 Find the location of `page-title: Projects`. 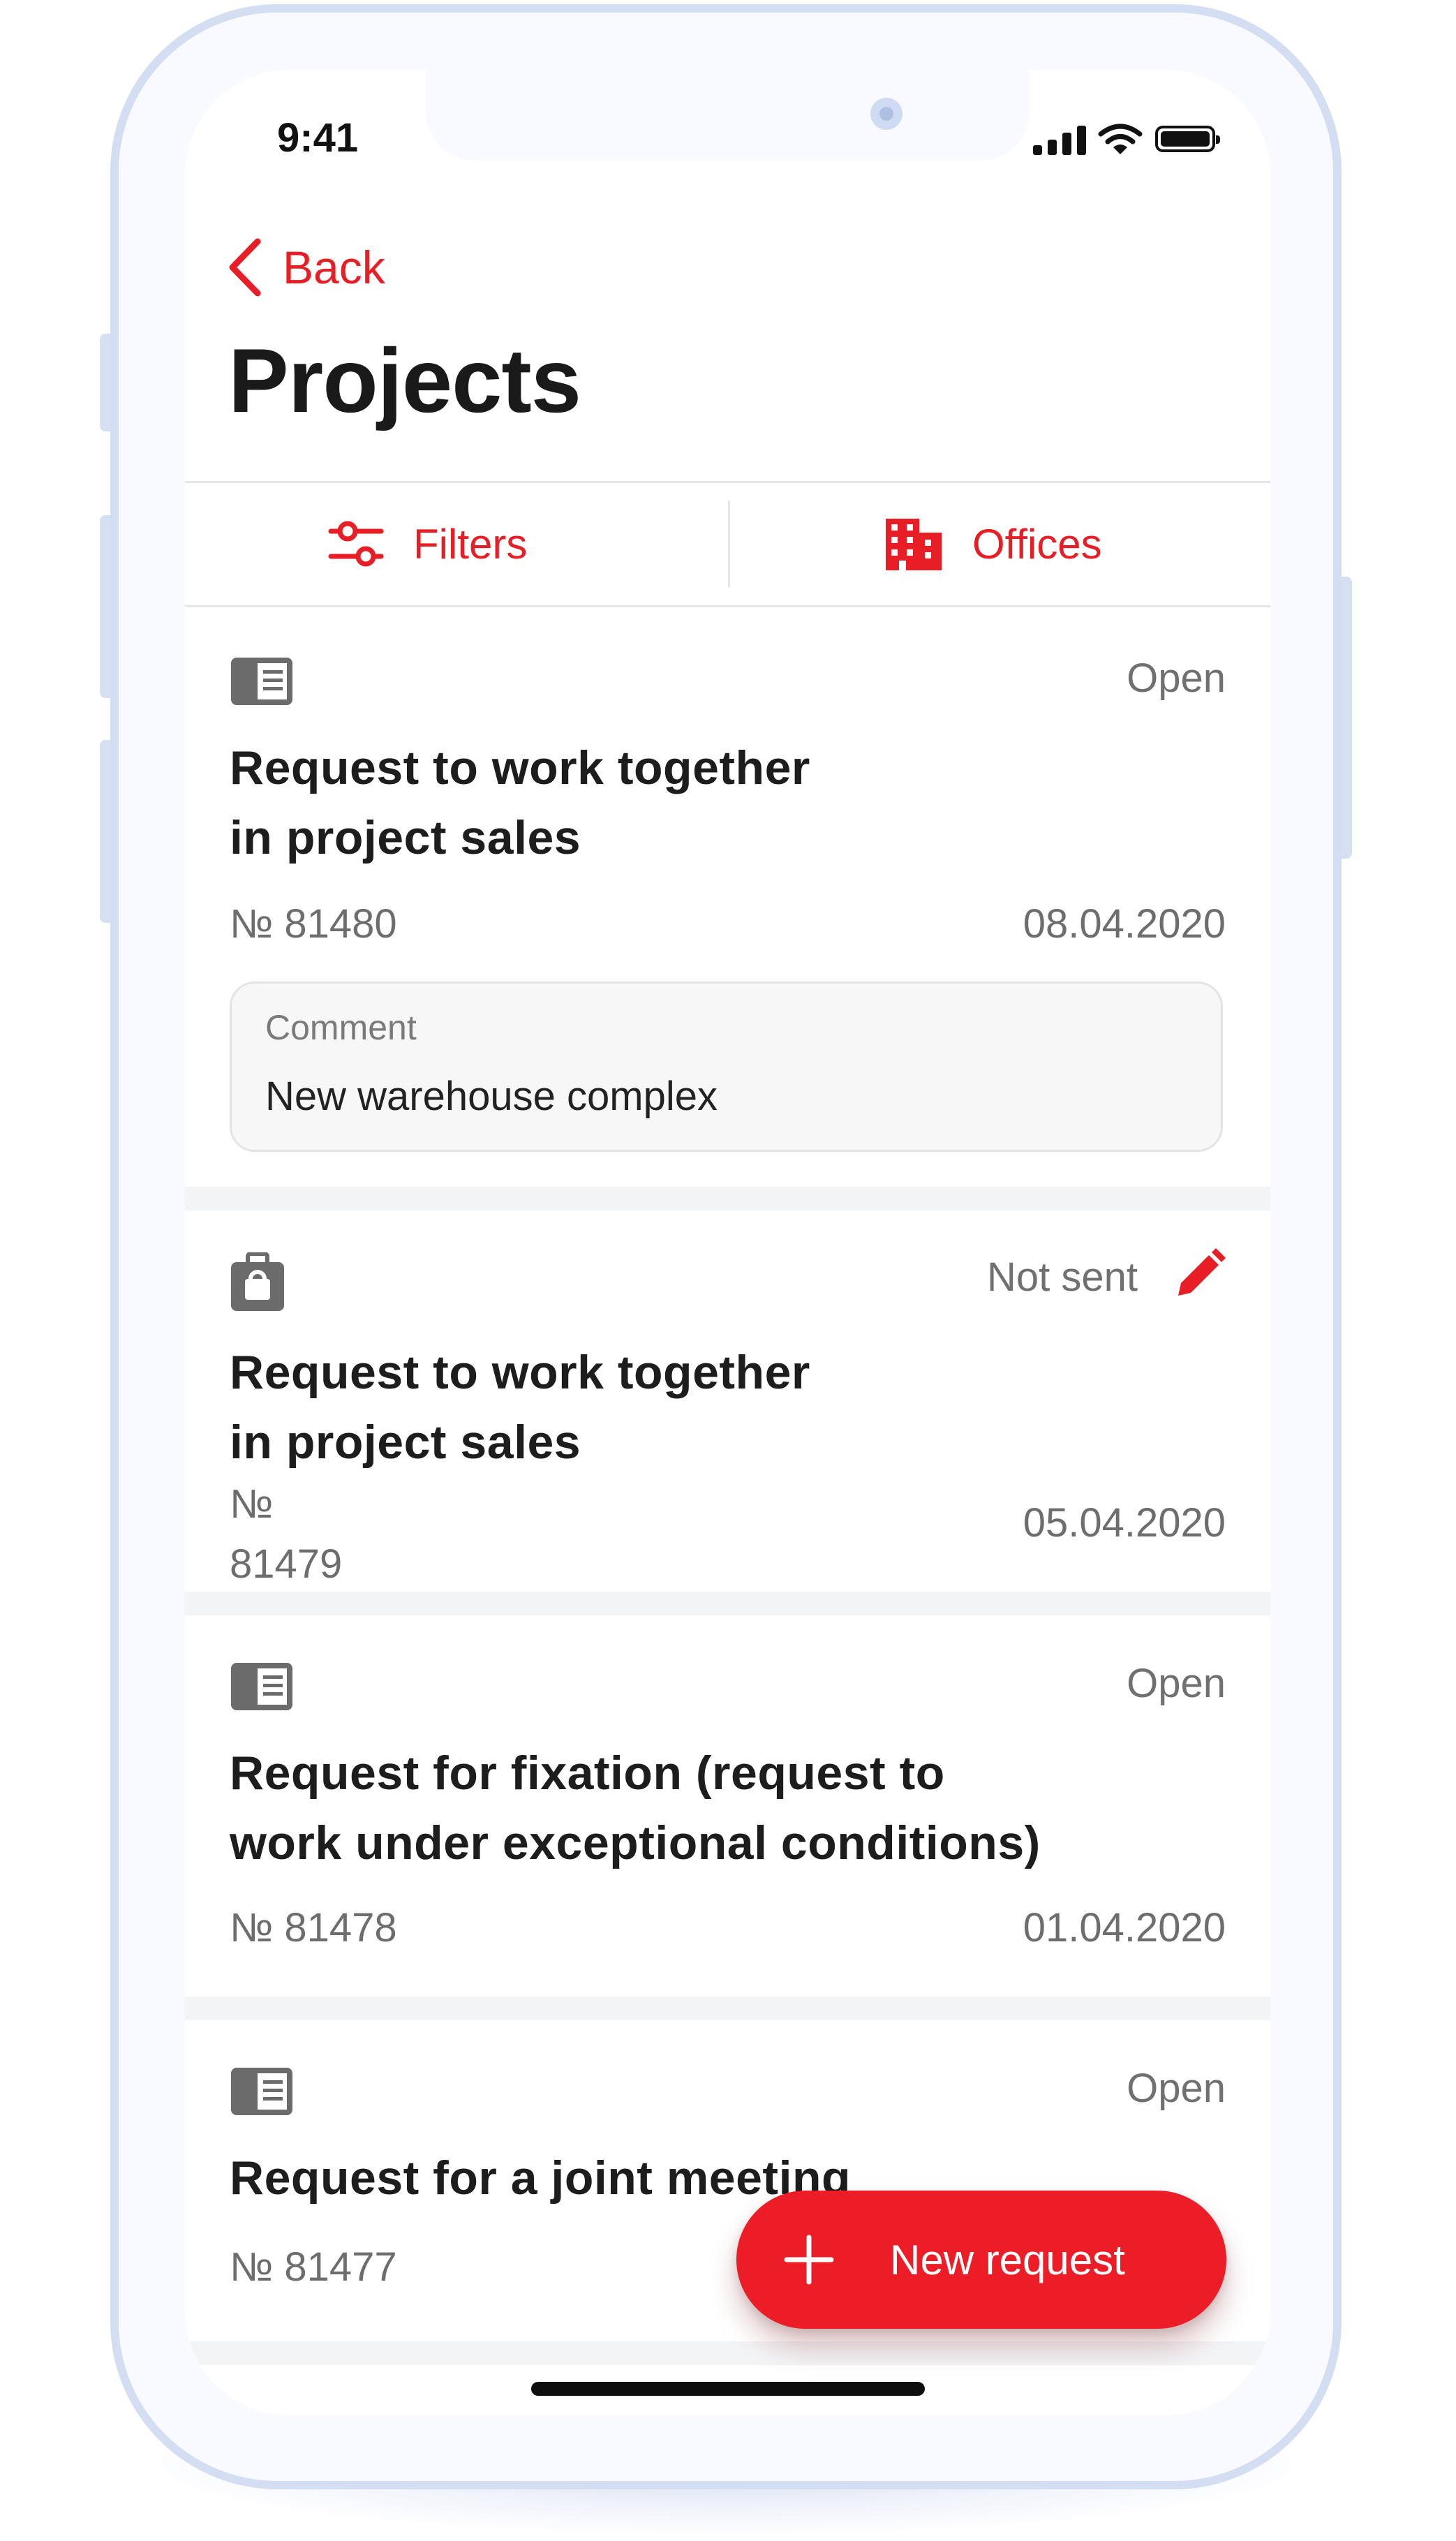

page-title: Projects is located at coordinates (404, 380).